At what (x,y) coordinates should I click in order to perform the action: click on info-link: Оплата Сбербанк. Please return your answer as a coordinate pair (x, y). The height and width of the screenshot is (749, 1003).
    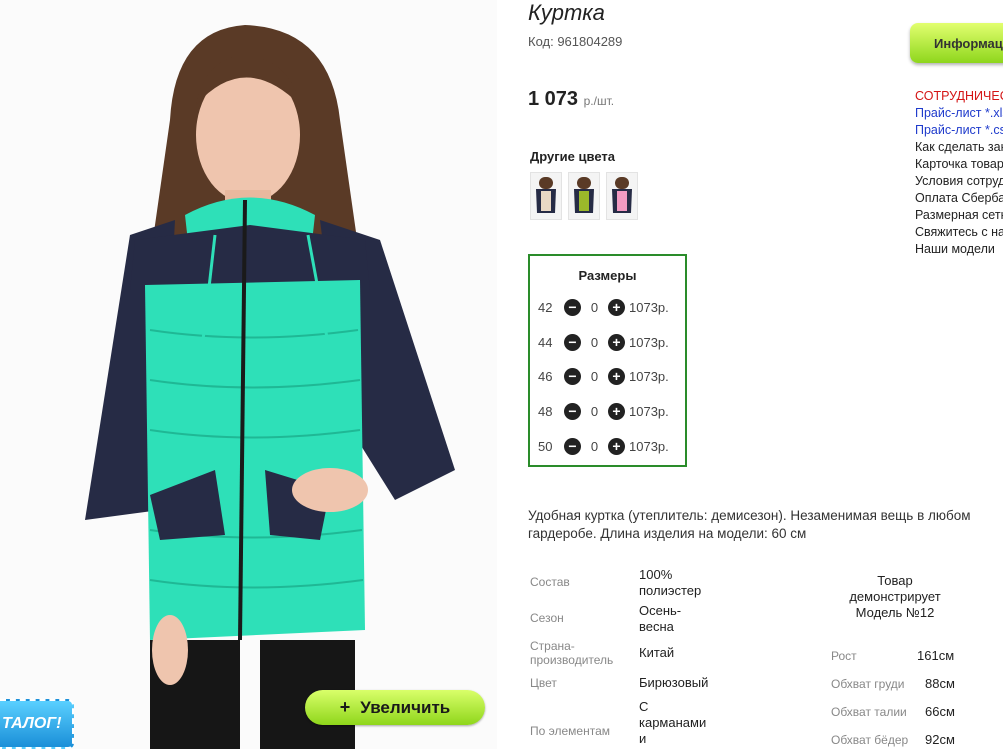
    Looking at the image, I should click on (959, 198).